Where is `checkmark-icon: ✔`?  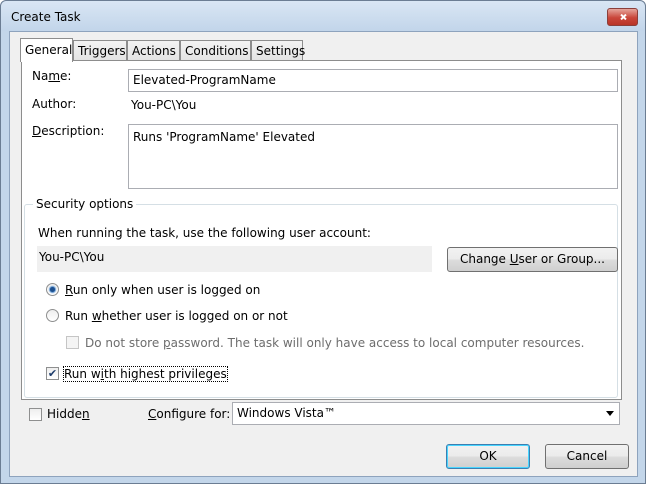 checkmark-icon: ✔ is located at coordinates (52, 373).